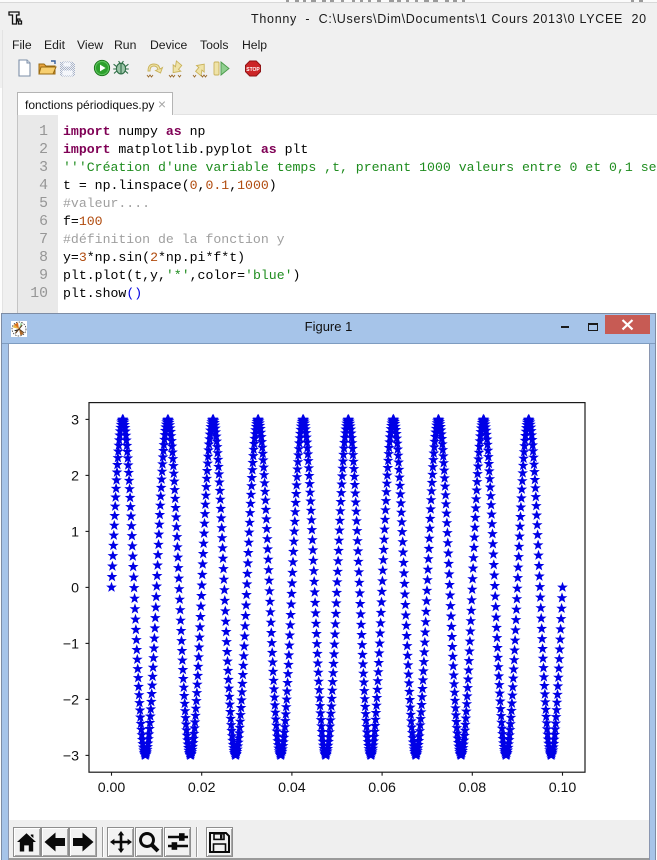  I want to click on svg-text: 0.10, so click(563, 788).